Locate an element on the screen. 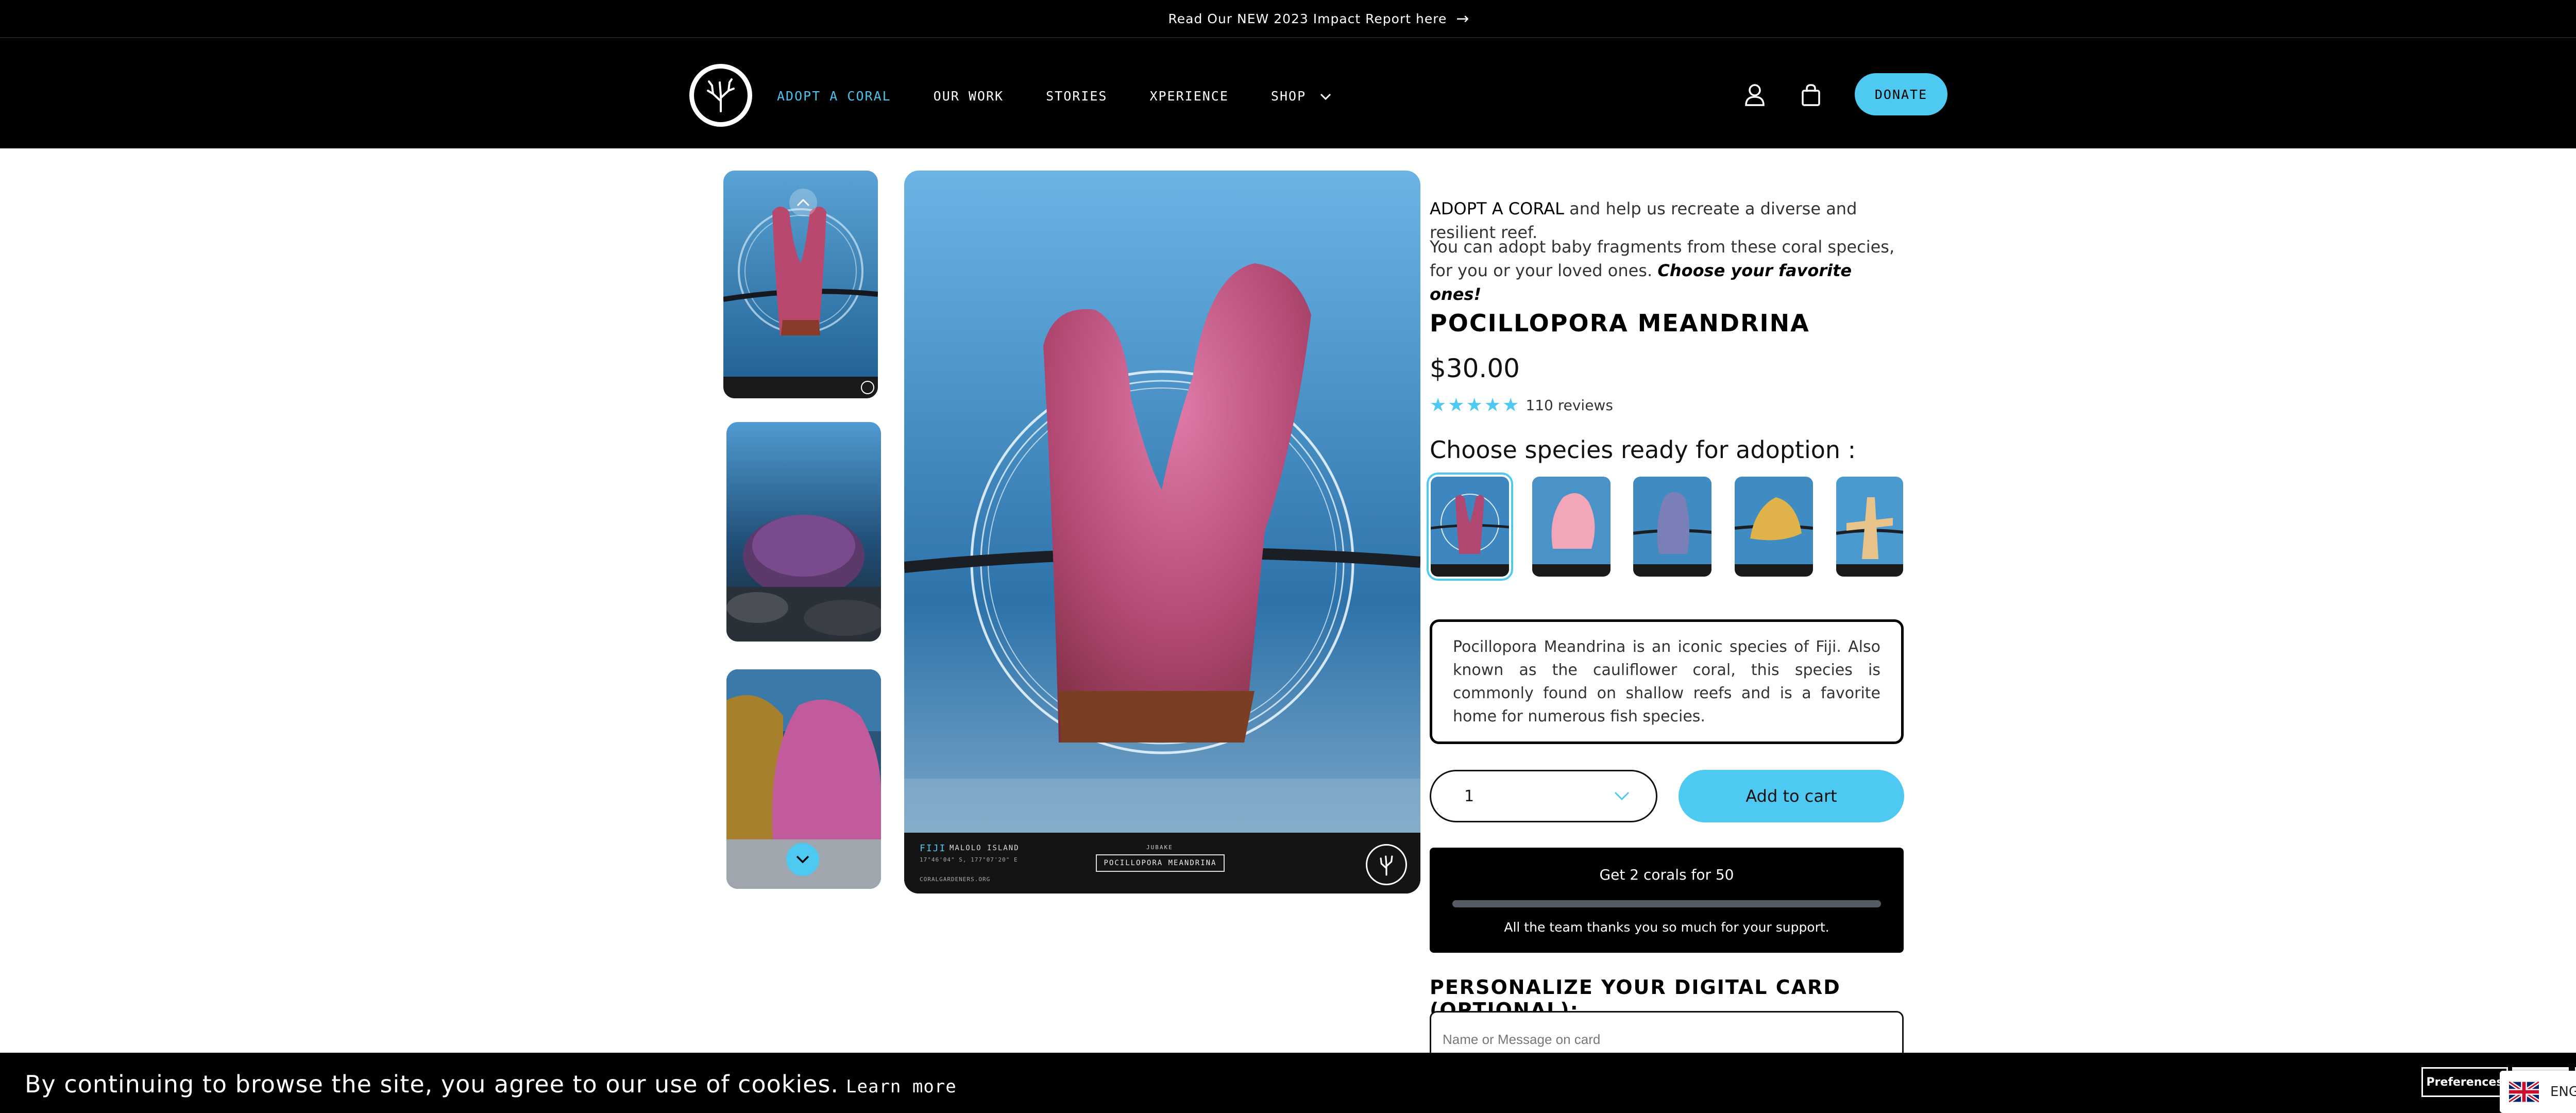 The height and width of the screenshot is (1113, 2576). species-option-pocillopora is located at coordinates (1470, 527).